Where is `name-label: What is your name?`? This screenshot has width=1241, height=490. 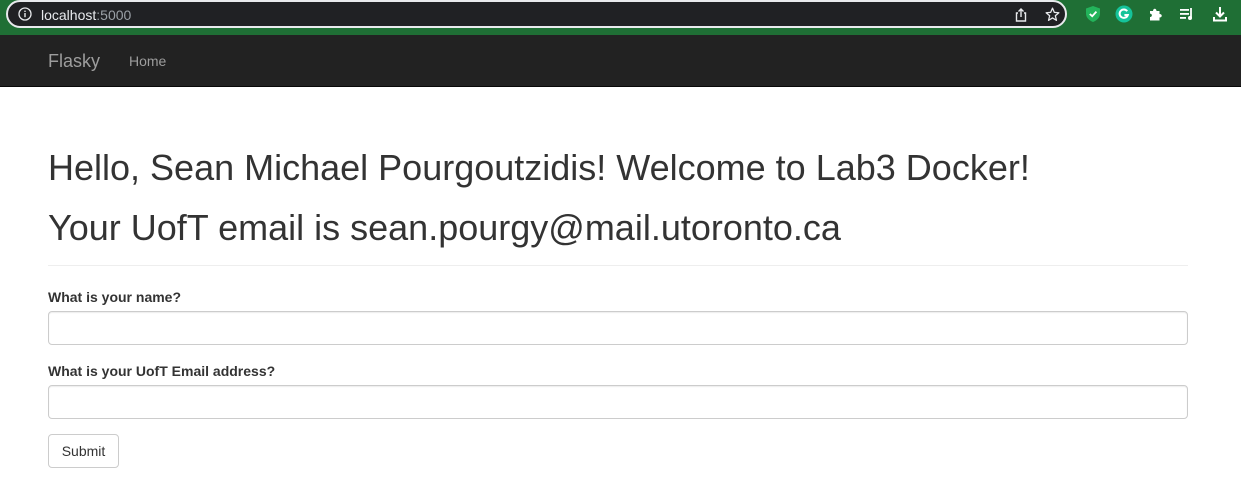
name-label: What is your name? is located at coordinates (115, 297).